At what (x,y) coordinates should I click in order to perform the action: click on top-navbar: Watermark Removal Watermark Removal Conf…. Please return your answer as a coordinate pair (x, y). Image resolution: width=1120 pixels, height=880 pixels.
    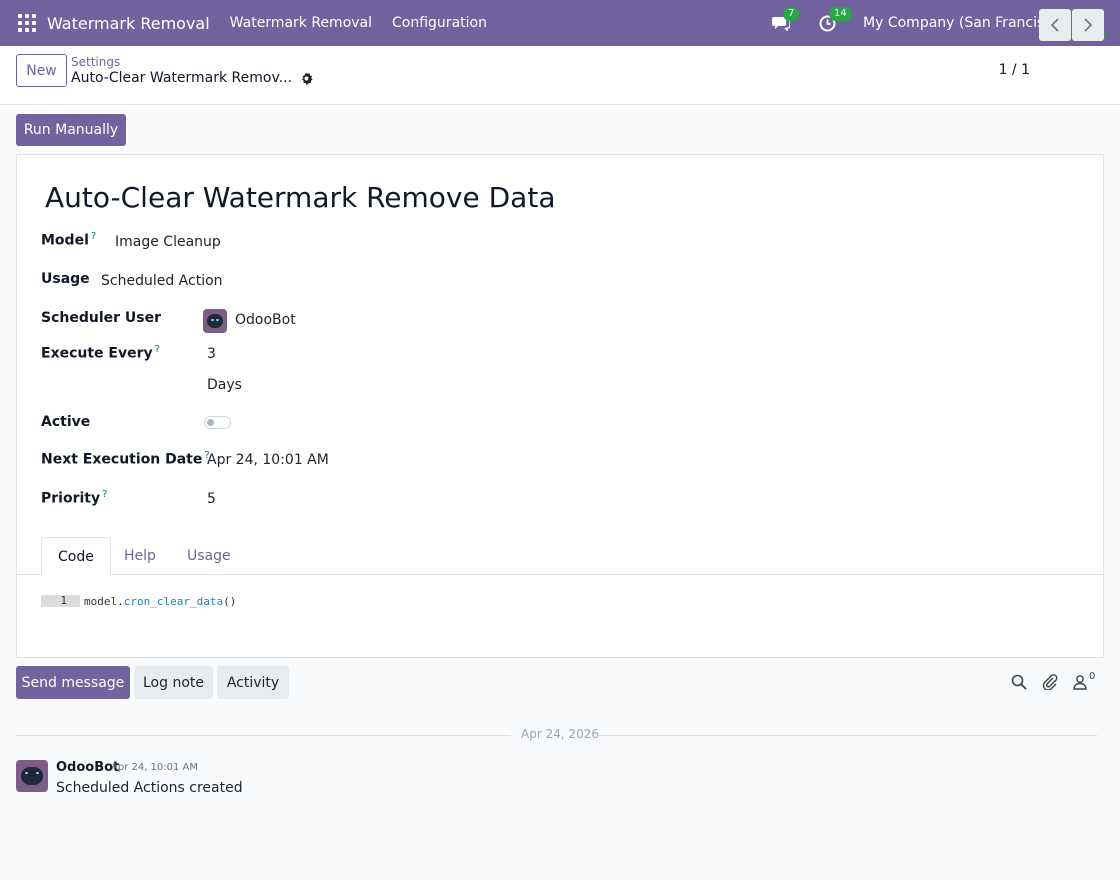
    Looking at the image, I should click on (560, 23).